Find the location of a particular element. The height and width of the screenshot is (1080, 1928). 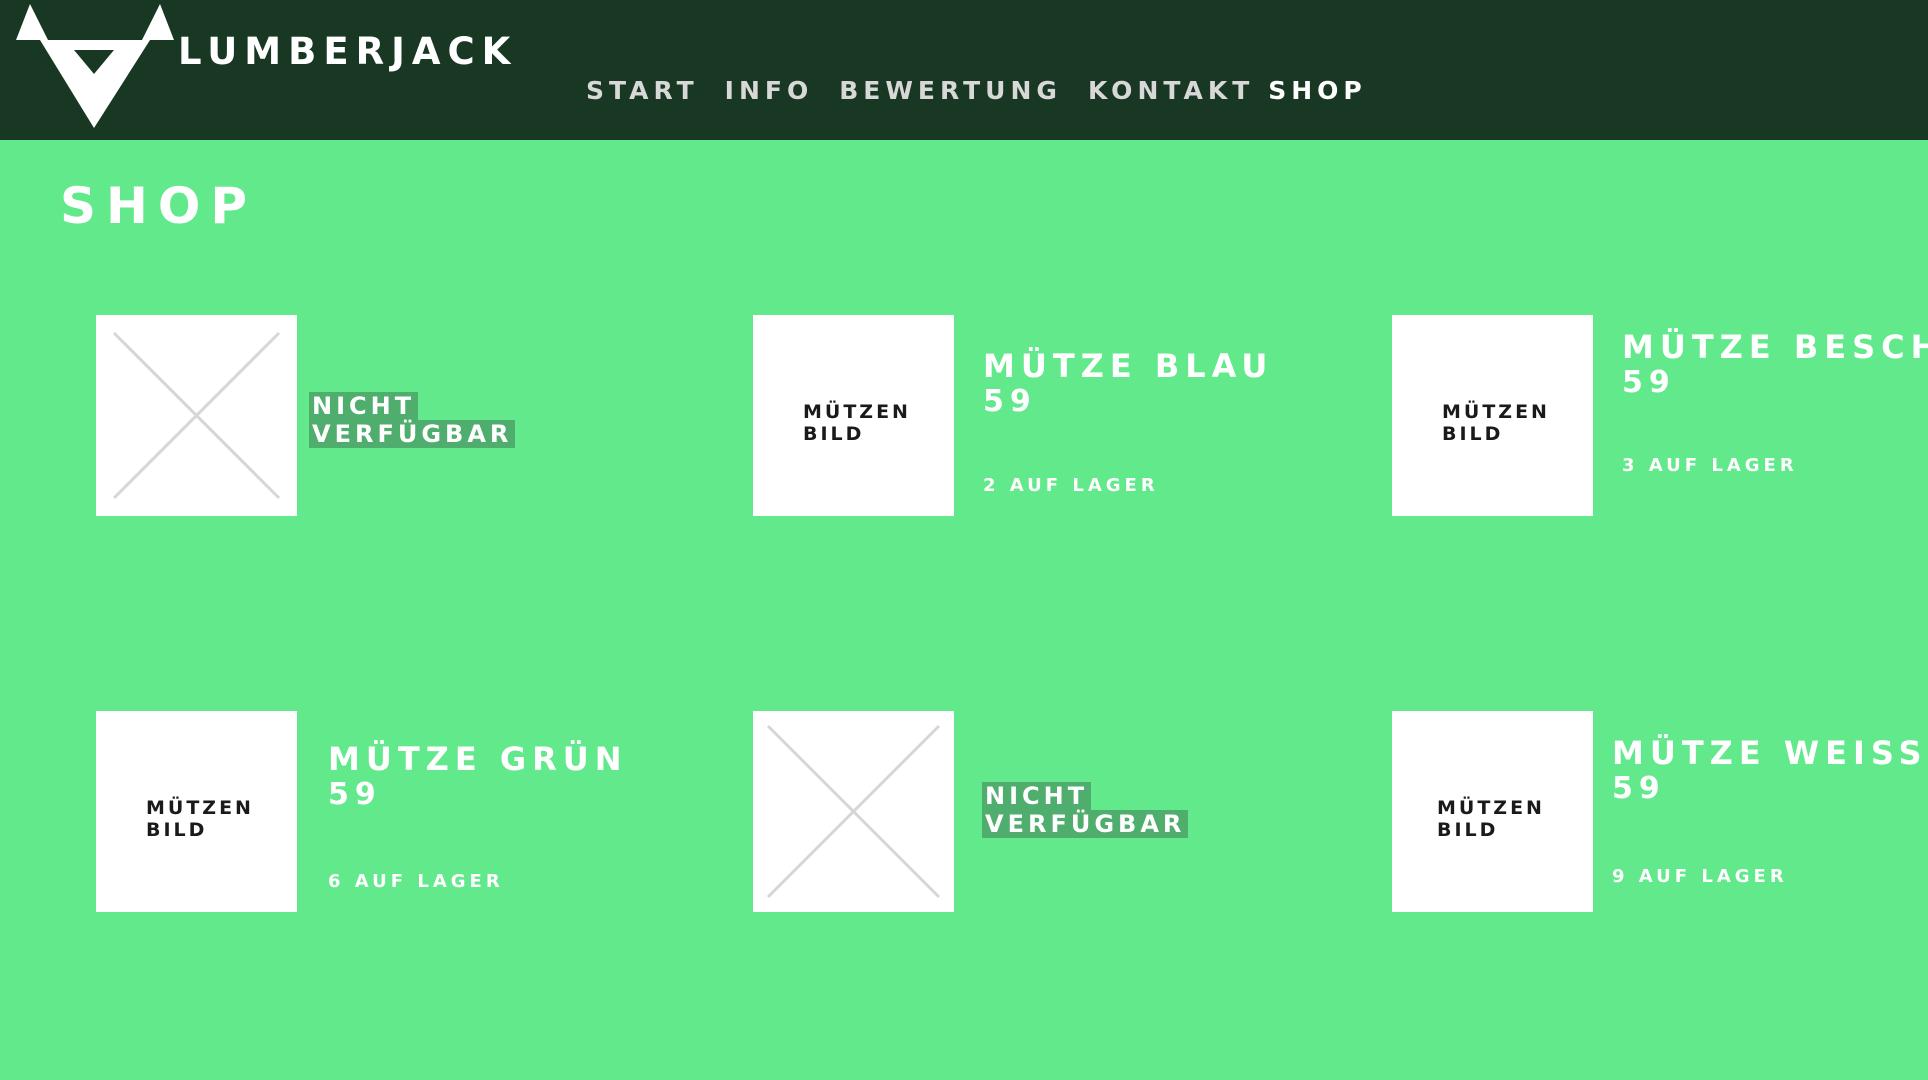

page-title: SHOP is located at coordinates (159, 206).